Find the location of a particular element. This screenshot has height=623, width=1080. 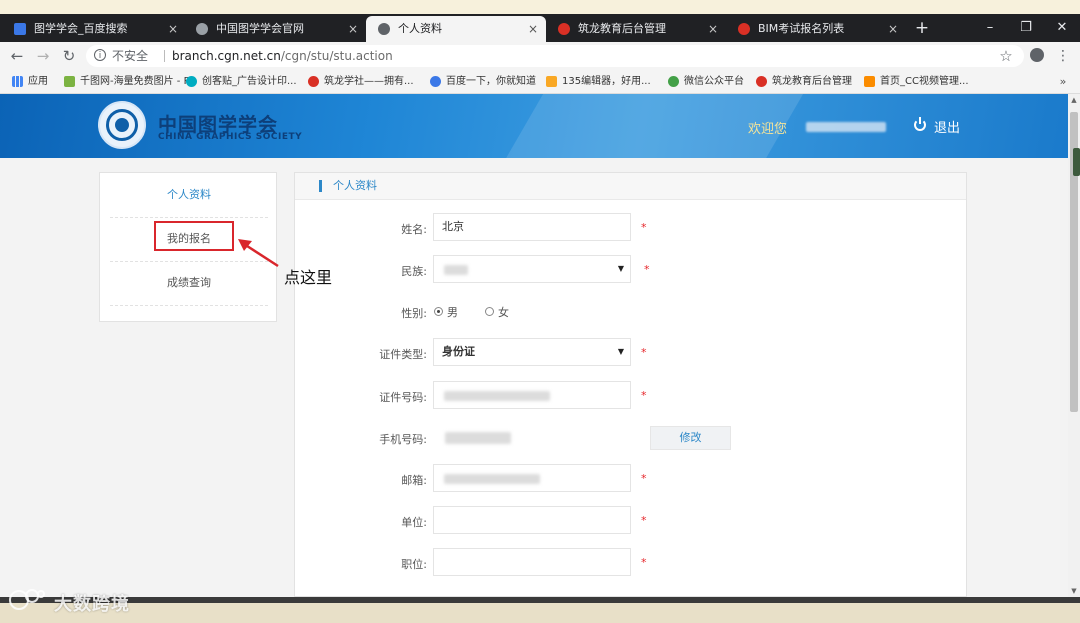

browser-menu-icon: ⋮ is located at coordinates (1063, 56).